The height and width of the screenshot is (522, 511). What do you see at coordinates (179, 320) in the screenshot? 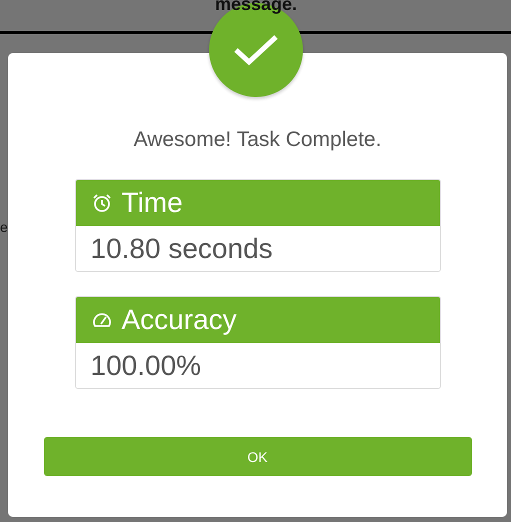
I see `stat-label: Accuracy` at bounding box center [179, 320].